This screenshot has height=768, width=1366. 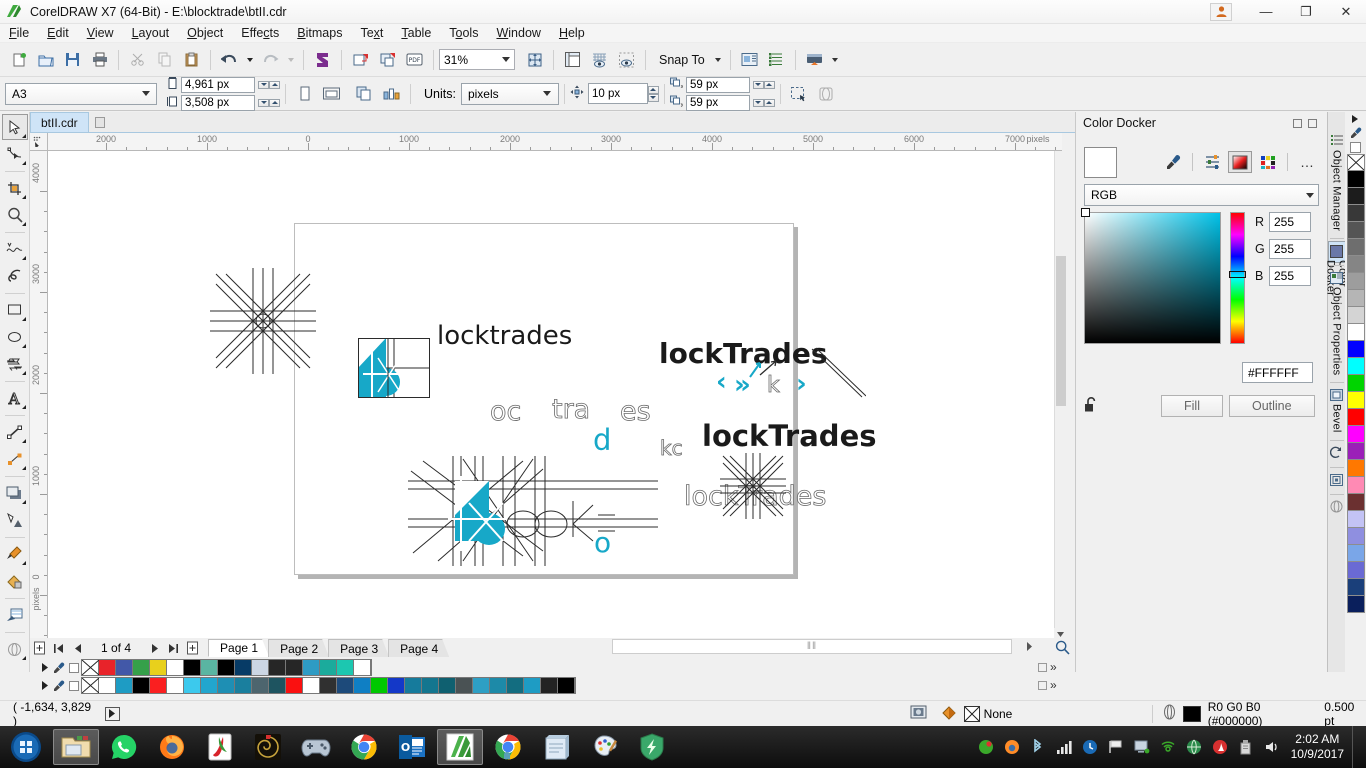 What do you see at coordinates (145, 93) in the screenshot?
I see `page-size-chevron-down-icon` at bounding box center [145, 93].